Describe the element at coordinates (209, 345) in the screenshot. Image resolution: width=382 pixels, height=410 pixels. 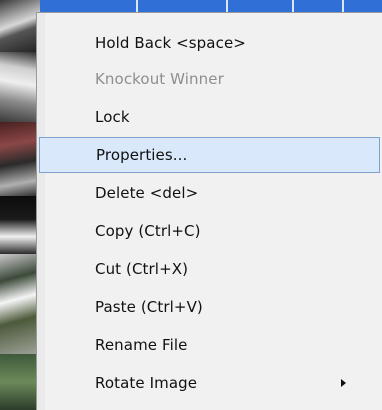
I see `menu-item-rename-file: Rename File` at that location.